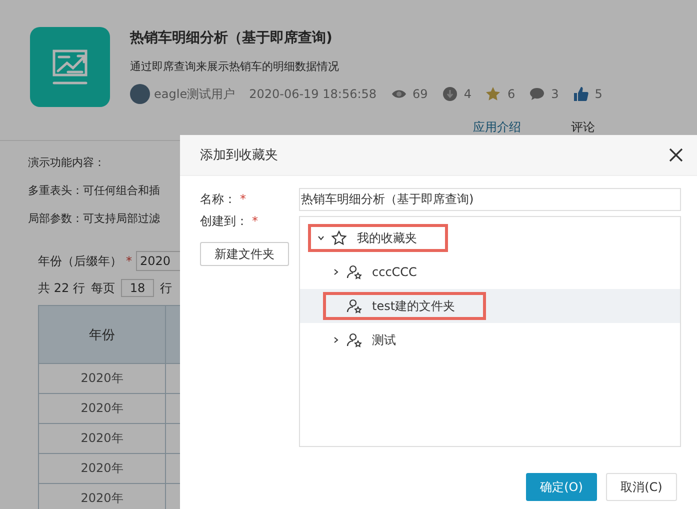  Describe the element at coordinates (94, 219) in the screenshot. I see `description-text: 局部参数：可支持局部过滤` at that location.